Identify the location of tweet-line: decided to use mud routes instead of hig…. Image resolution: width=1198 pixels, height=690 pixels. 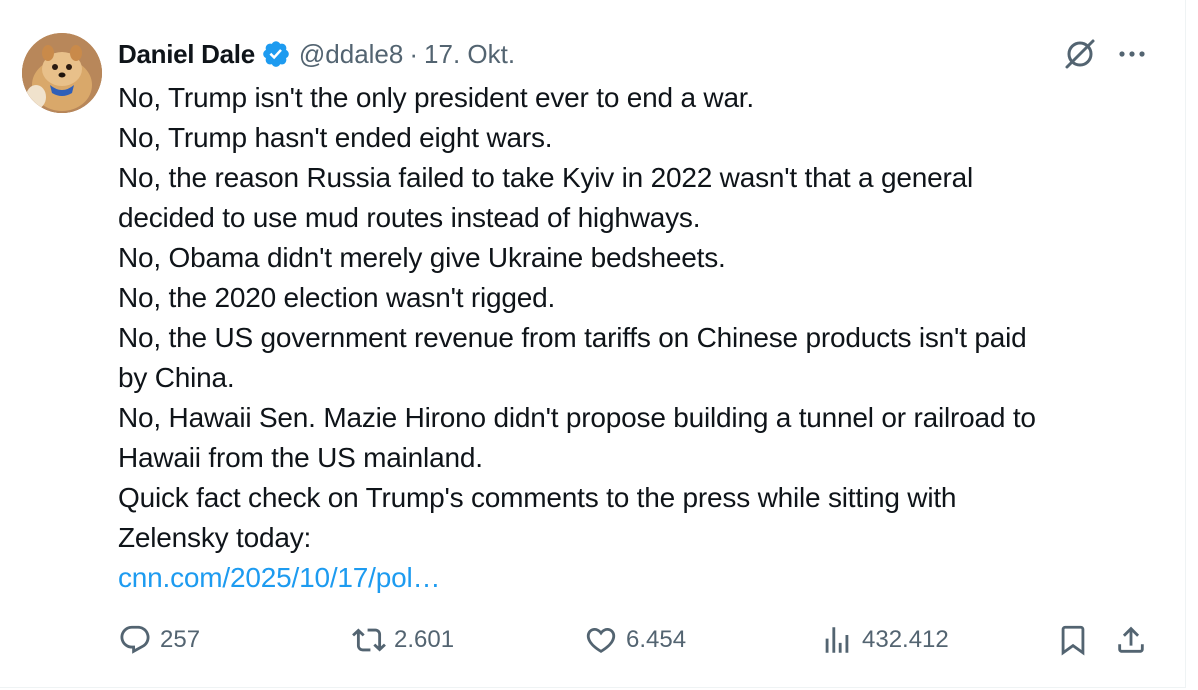
(409, 217).